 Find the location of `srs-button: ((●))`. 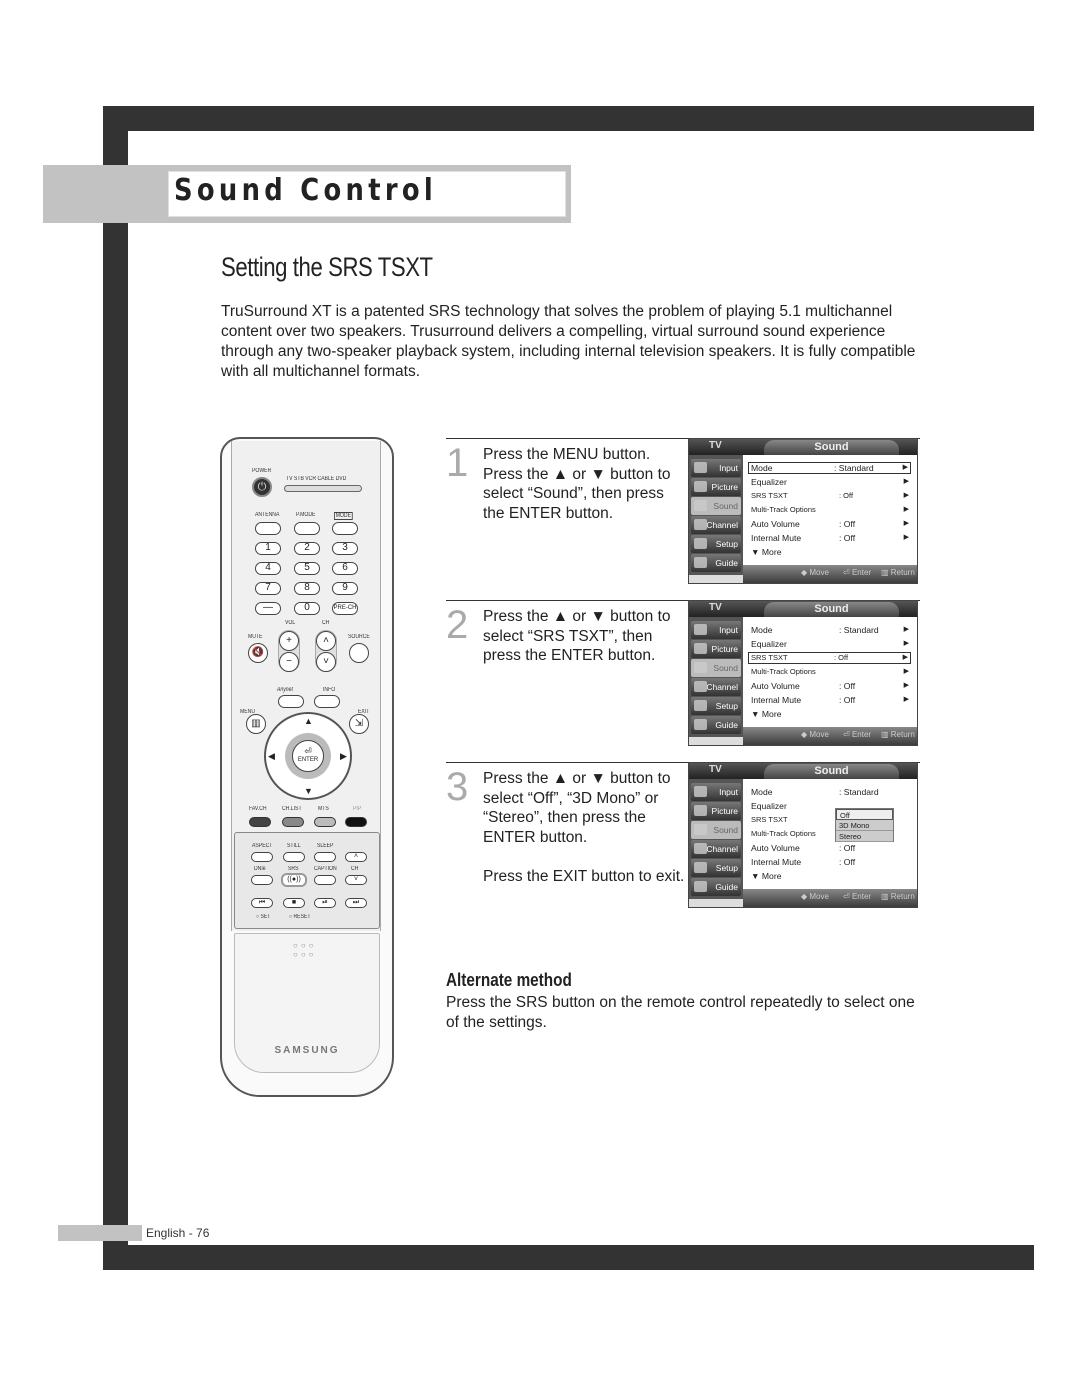

srs-button: ((●)) is located at coordinates (294, 880).